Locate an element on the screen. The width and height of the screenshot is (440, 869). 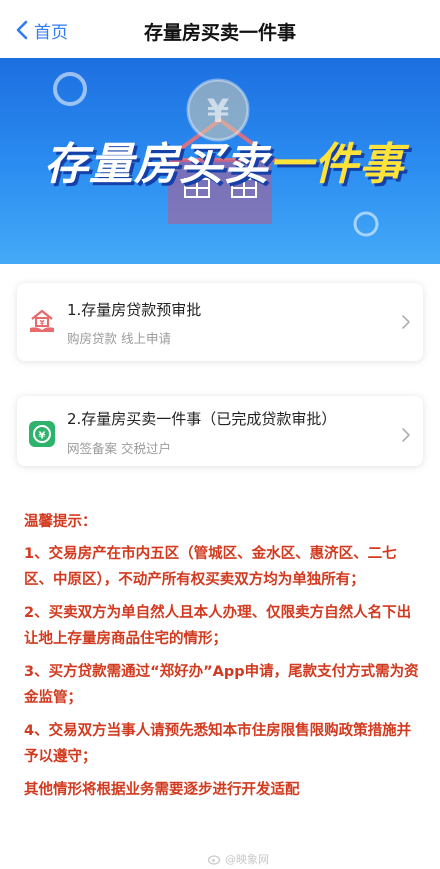
card-title: 2.存量房买卖一件事（已完成贷款审批） is located at coordinates (202, 419).